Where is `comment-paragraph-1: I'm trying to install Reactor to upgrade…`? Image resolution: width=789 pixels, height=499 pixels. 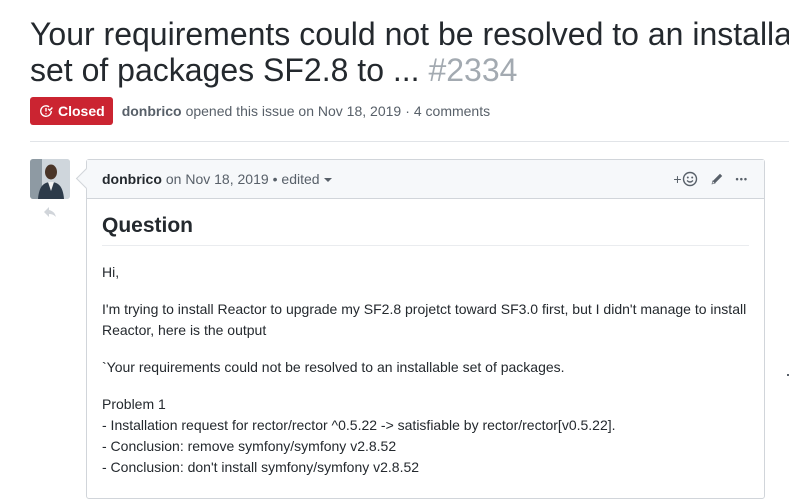 comment-paragraph-1: I'm trying to install Reactor to upgrade… is located at coordinates (424, 319).